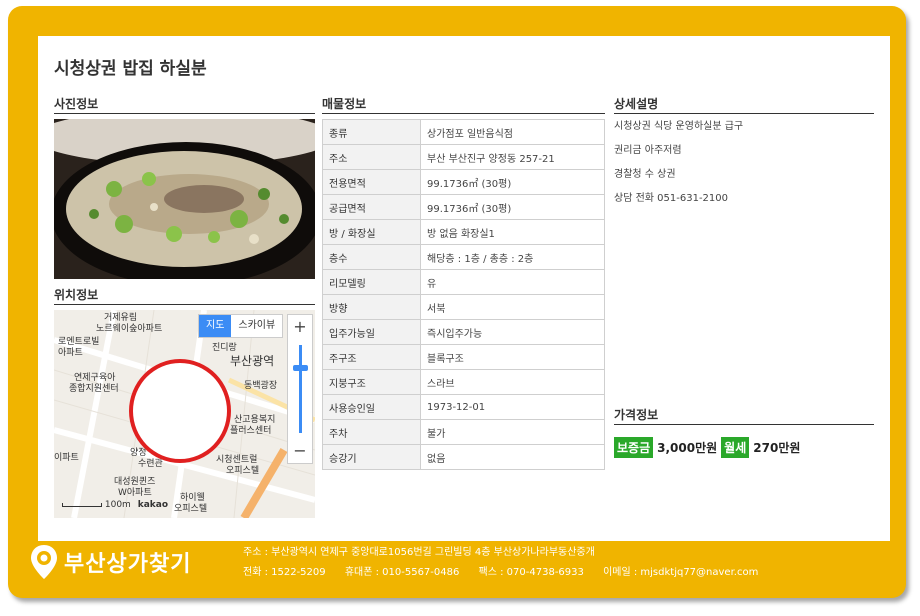  What do you see at coordinates (371, 182) in the screenshot?
I see `property-key: 전용면적` at bounding box center [371, 182].